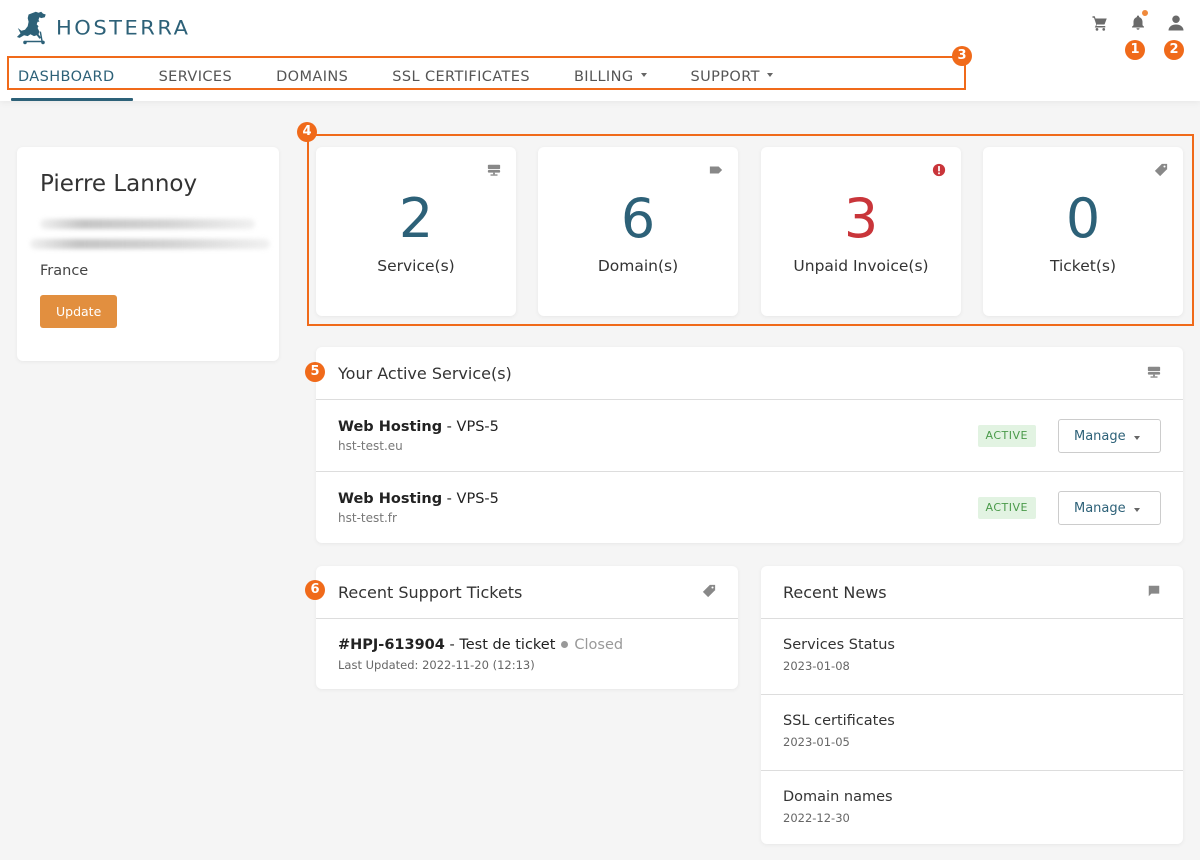 The width and height of the screenshot is (1200, 860). Describe the element at coordinates (370, 445) in the screenshot. I see `service-domain: hst-test.eu` at that location.